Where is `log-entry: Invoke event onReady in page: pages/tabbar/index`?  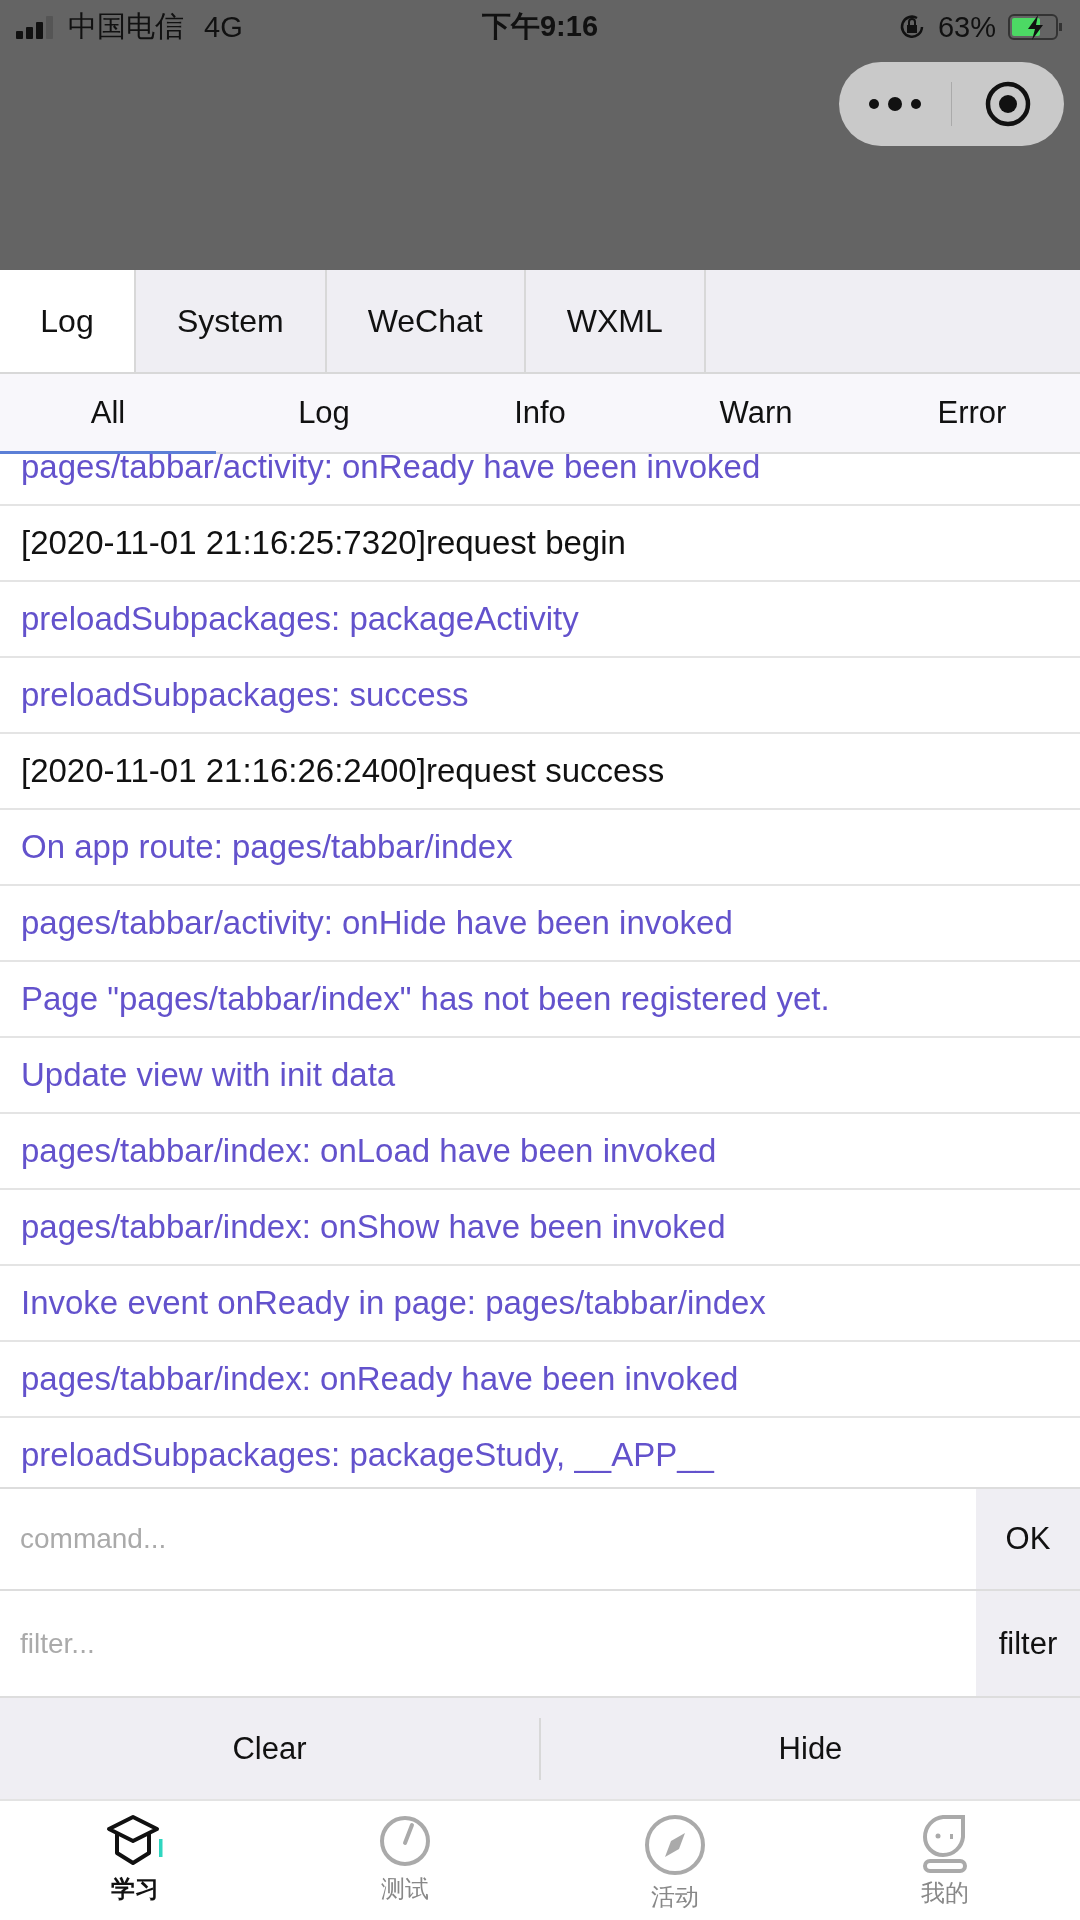
log-entry: Invoke event onReady in page: pages/tabbar/index is located at coordinates (540, 1304).